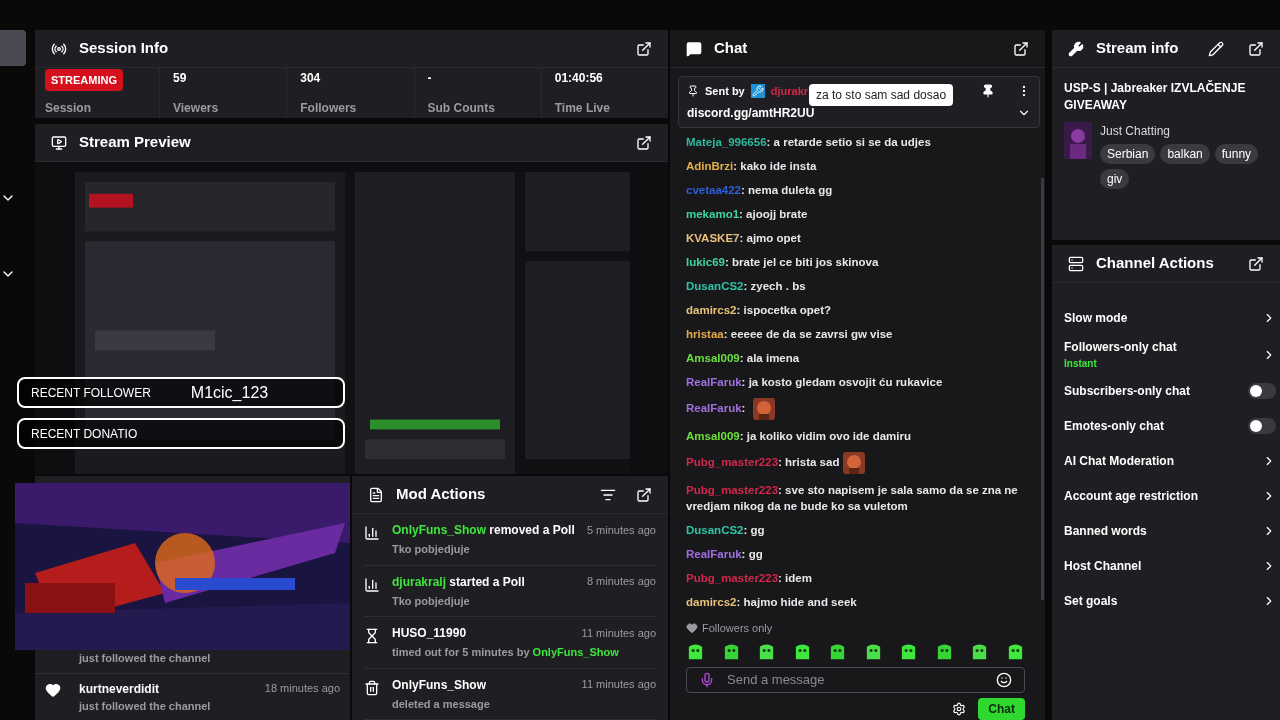 Image resolution: width=1280 pixels, height=720 pixels. What do you see at coordinates (484, 530) in the screenshot?
I see `mod-action-text: OnlyFuns_Show removed a Poll` at bounding box center [484, 530].